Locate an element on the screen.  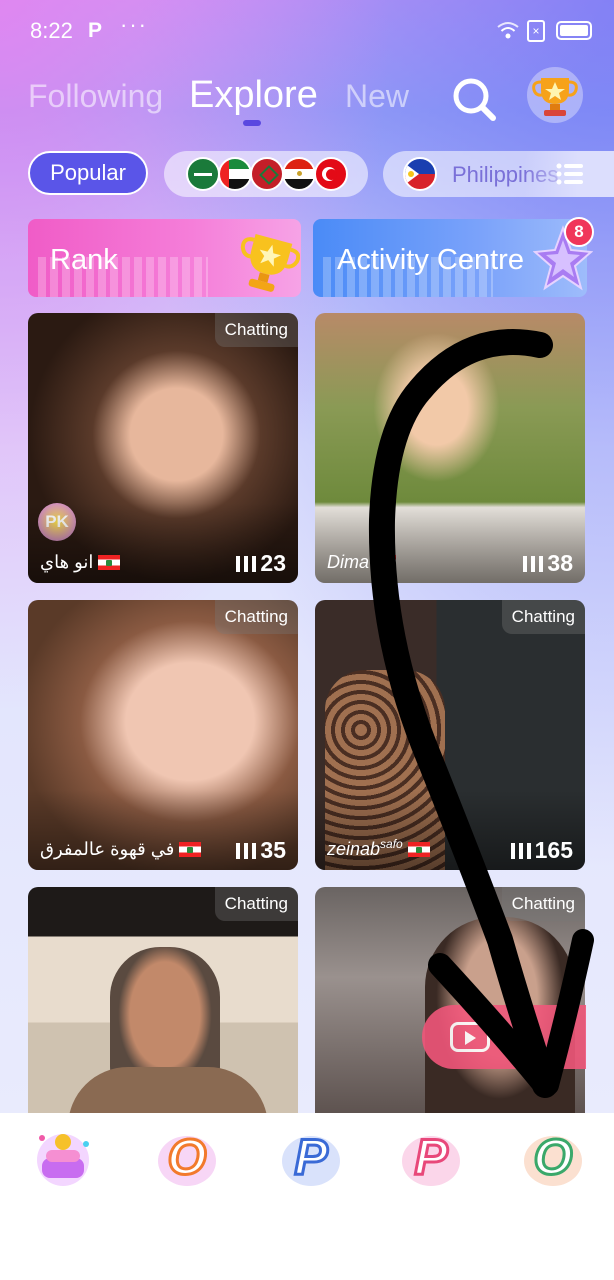
more-notifications-icon: ··· is located at coordinates (134, 24).